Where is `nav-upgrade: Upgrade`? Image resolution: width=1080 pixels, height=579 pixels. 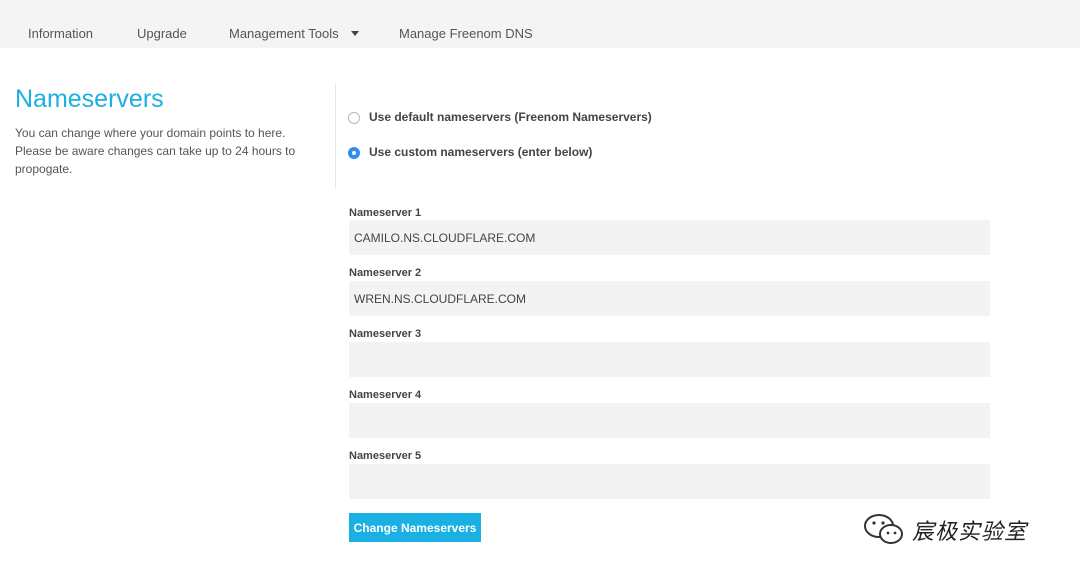 nav-upgrade: Upgrade is located at coordinates (162, 33).